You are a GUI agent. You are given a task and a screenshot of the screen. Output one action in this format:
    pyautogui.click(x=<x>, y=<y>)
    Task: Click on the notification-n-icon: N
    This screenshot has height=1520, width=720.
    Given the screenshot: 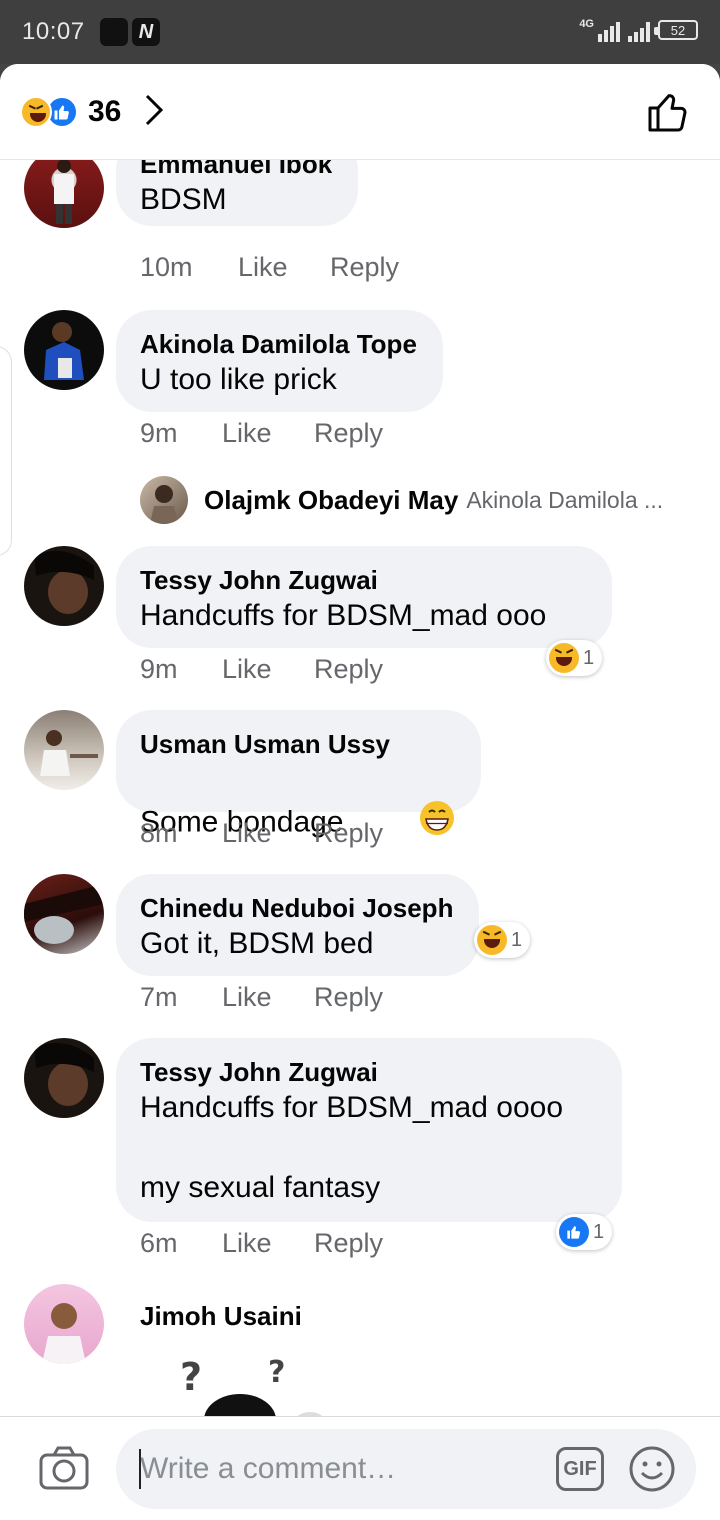 What is the action you would take?
    pyautogui.click(x=146, y=32)
    